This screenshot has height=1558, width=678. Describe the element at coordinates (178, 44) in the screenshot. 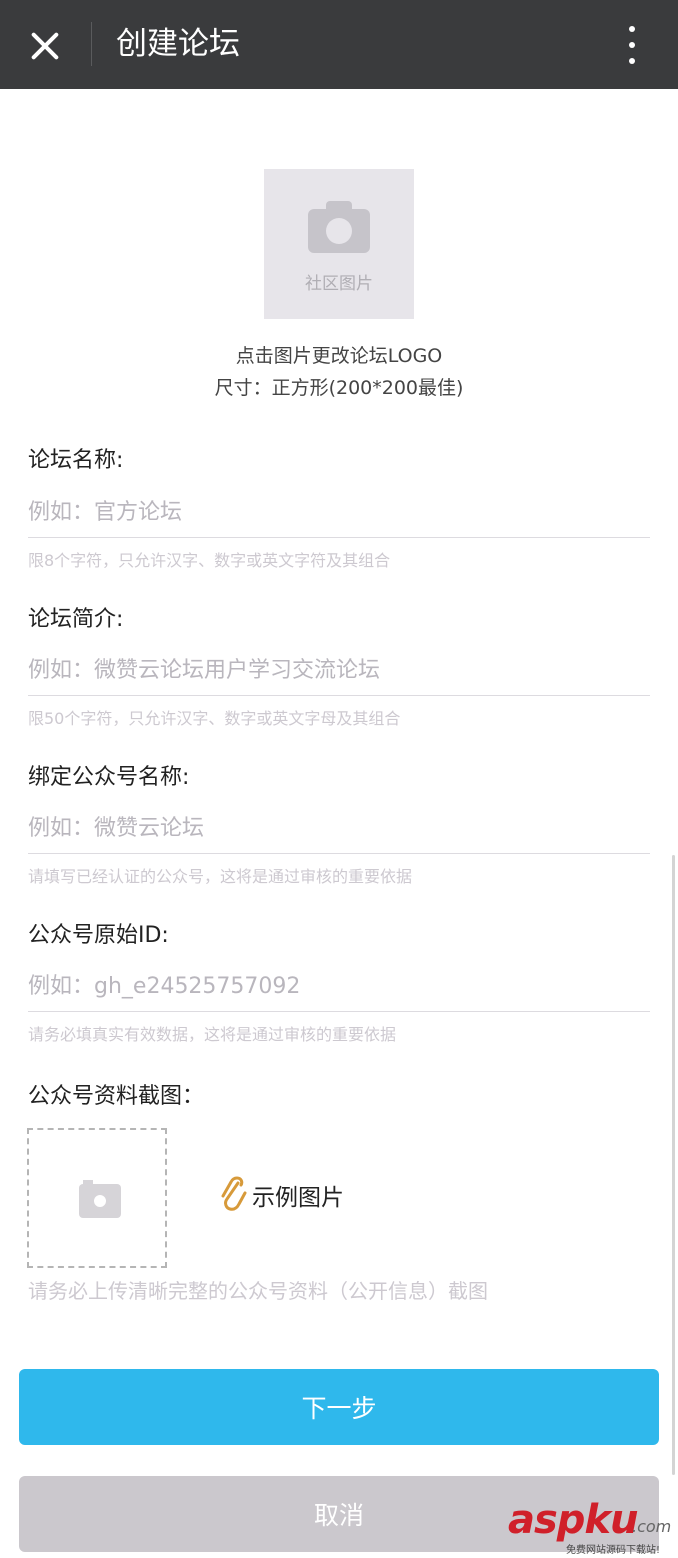

I see `page-title: 创建论坛` at that location.